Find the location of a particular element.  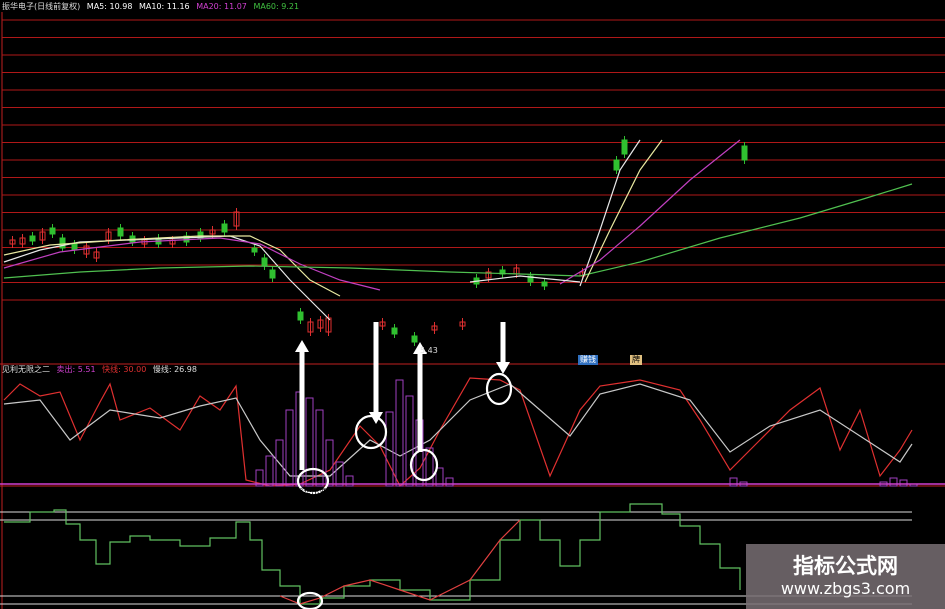

price-note: 5.43 is located at coordinates (429, 350).